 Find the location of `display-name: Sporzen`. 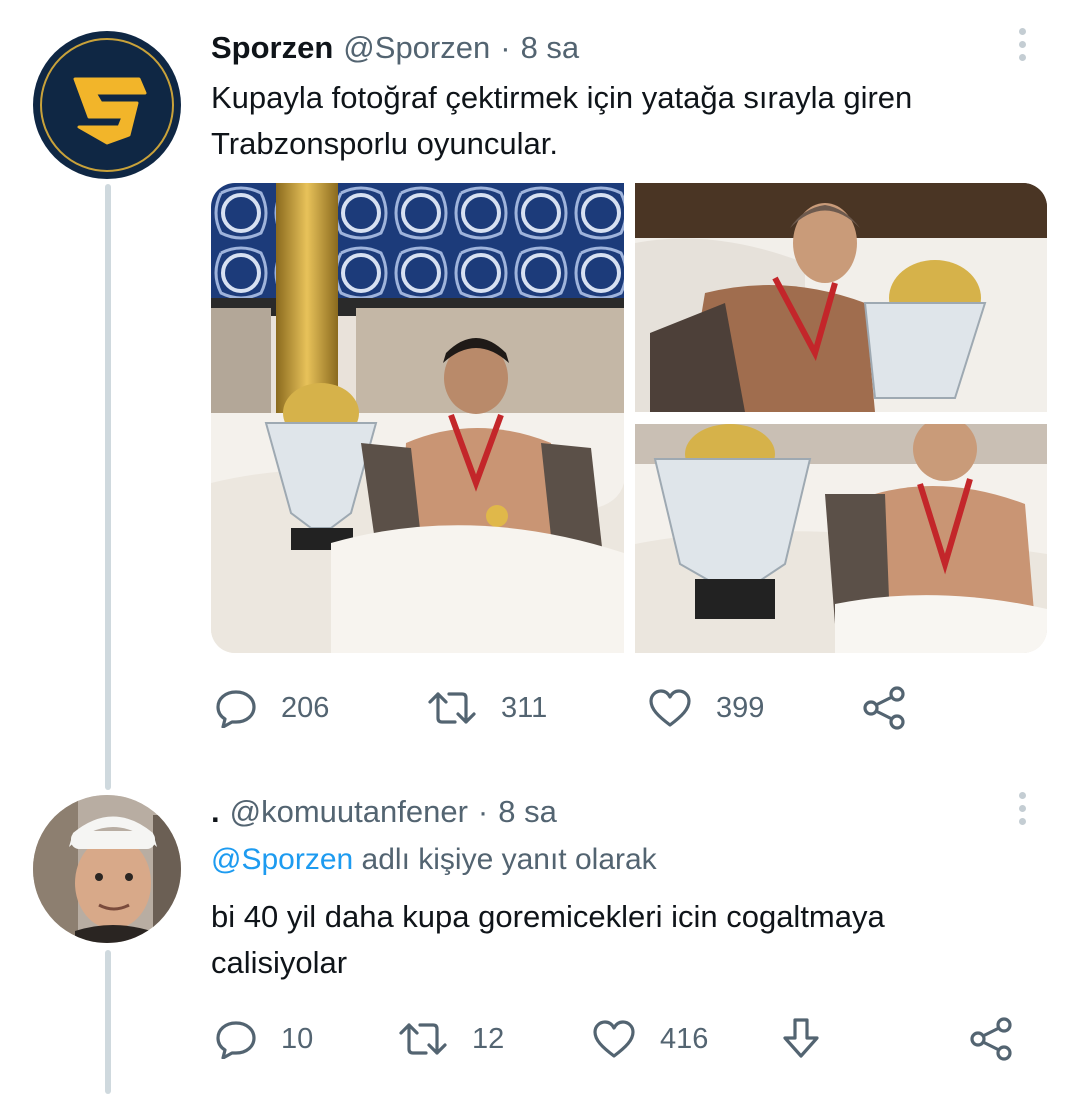

display-name: Sporzen is located at coordinates (272, 48).